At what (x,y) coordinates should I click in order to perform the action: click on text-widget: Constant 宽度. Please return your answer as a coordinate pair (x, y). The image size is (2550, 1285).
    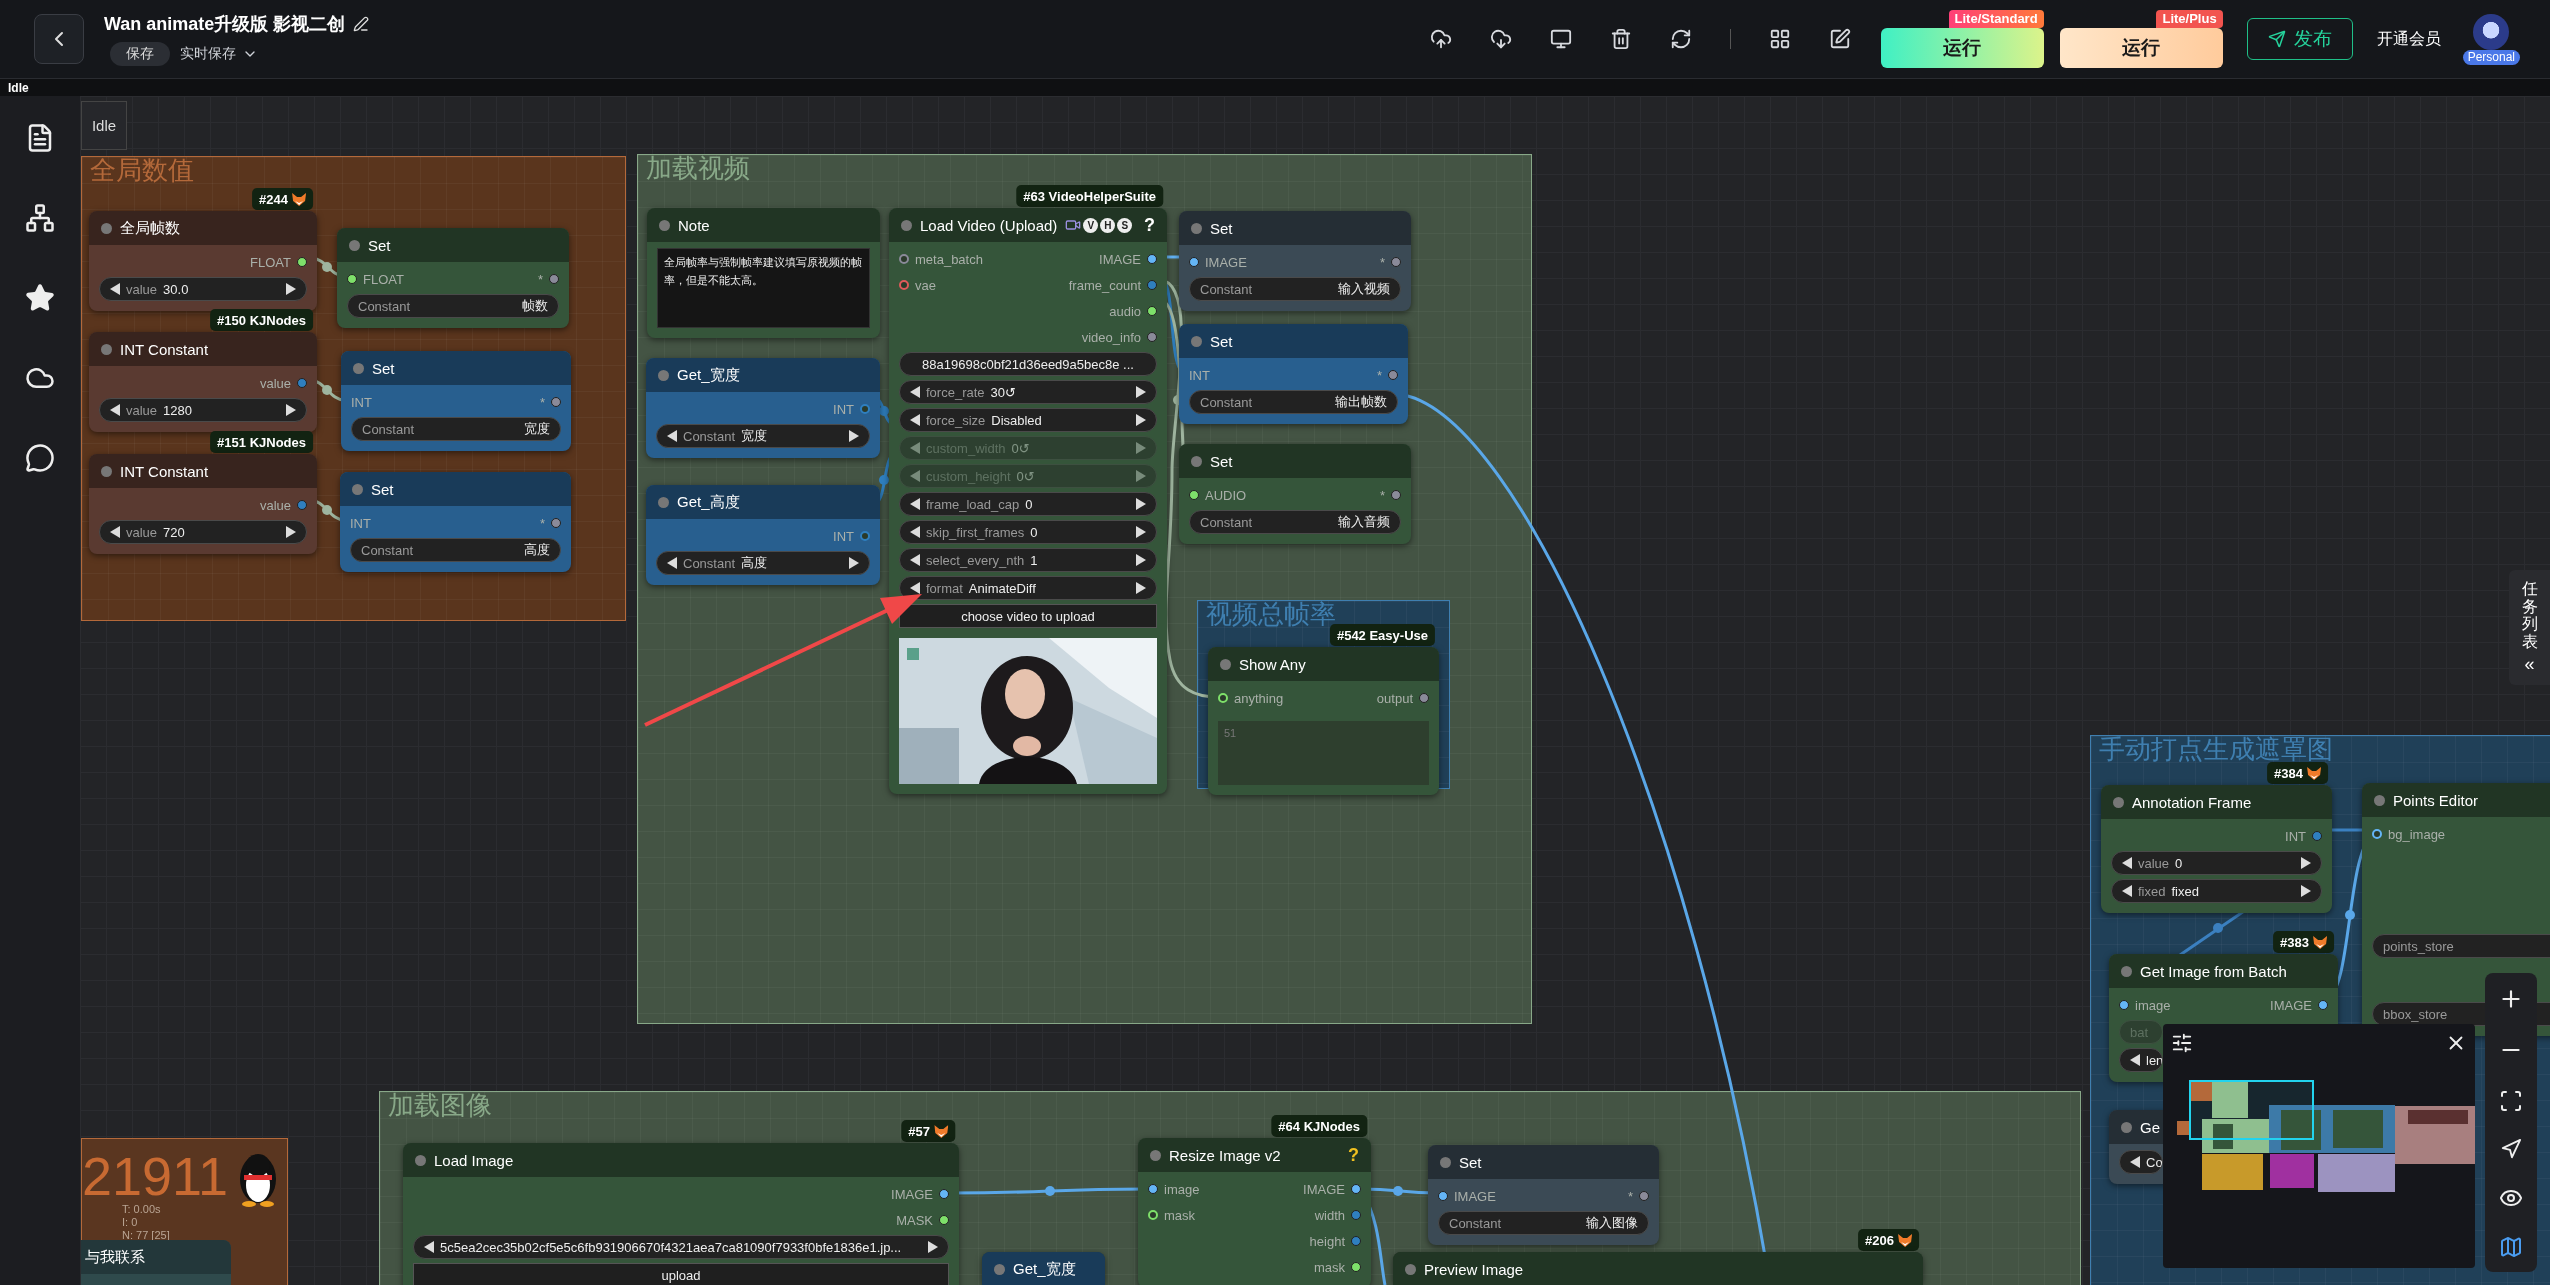
    Looking at the image, I should click on (456, 429).